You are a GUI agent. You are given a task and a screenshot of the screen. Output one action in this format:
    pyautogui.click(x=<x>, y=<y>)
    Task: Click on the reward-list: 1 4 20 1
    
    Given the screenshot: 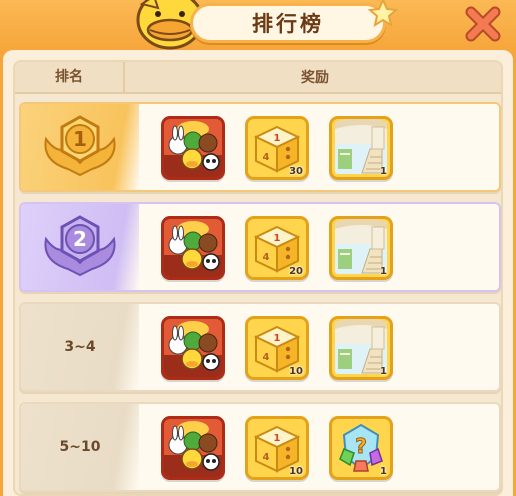 What is the action you would take?
    pyautogui.click(x=277, y=248)
    